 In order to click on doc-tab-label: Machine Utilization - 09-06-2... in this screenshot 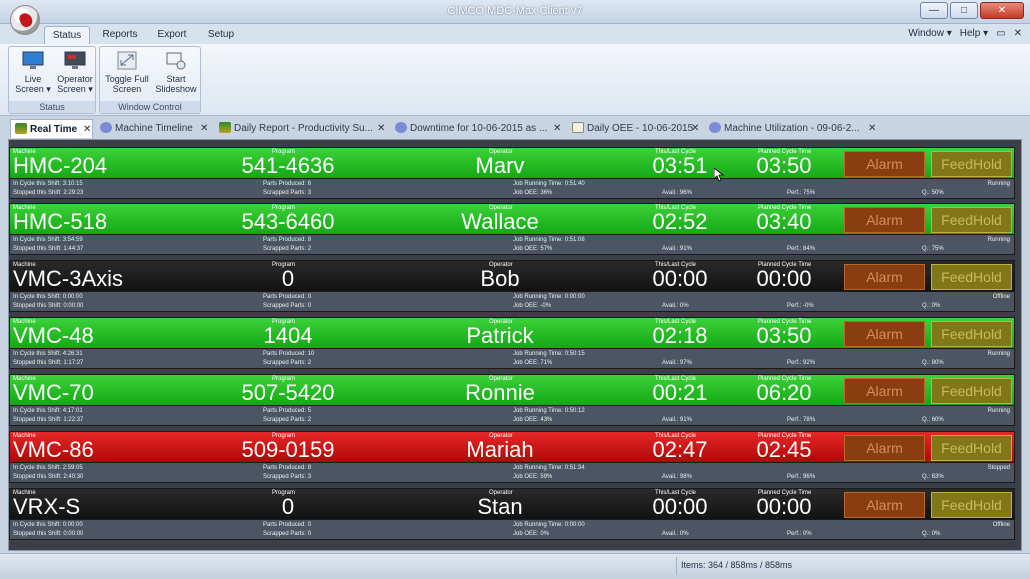, I will do `click(792, 128)`.